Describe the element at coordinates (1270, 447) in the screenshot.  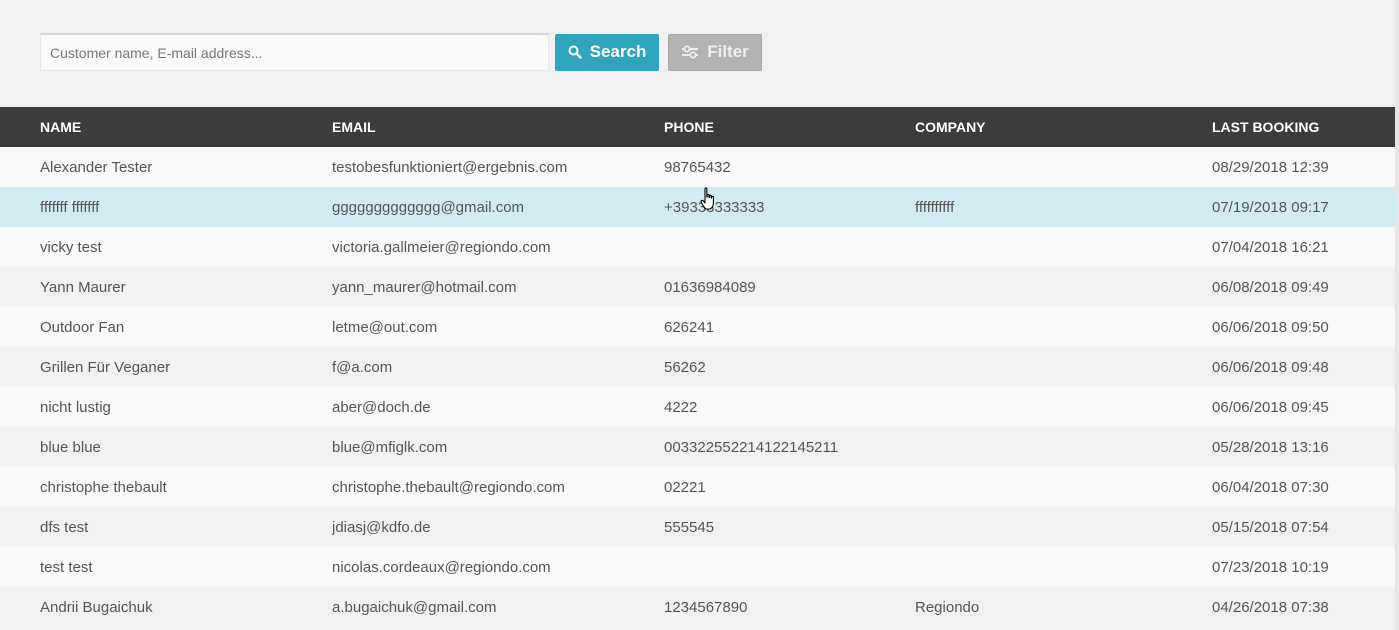
I see `cell-last-booking: 05/28/2018 13:16` at that location.